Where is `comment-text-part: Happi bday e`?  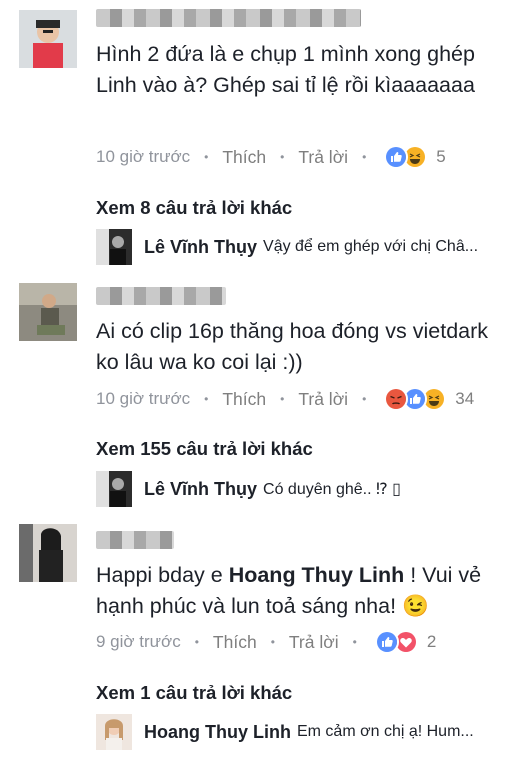 comment-text-part: Happi bday e is located at coordinates (162, 575).